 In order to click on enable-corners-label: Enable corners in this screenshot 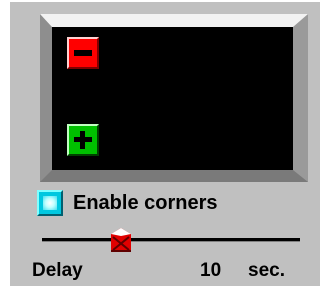, I will do `click(145, 203)`.